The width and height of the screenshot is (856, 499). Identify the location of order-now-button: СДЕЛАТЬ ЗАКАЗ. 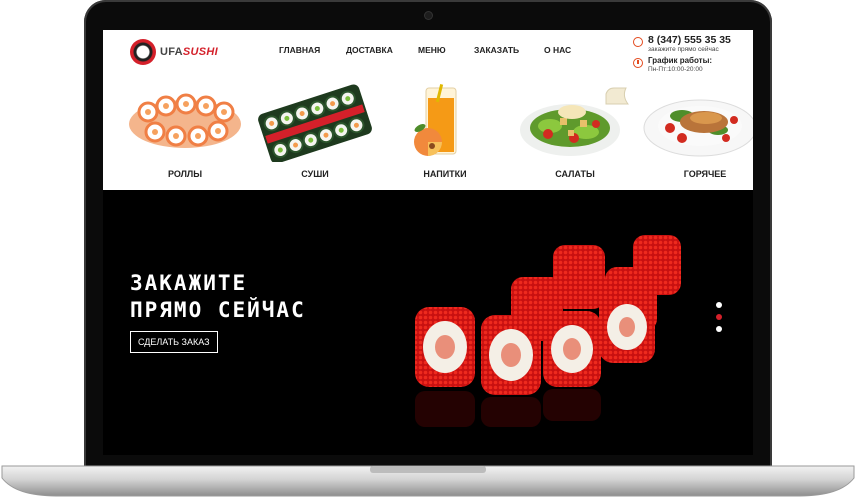
(174, 342).